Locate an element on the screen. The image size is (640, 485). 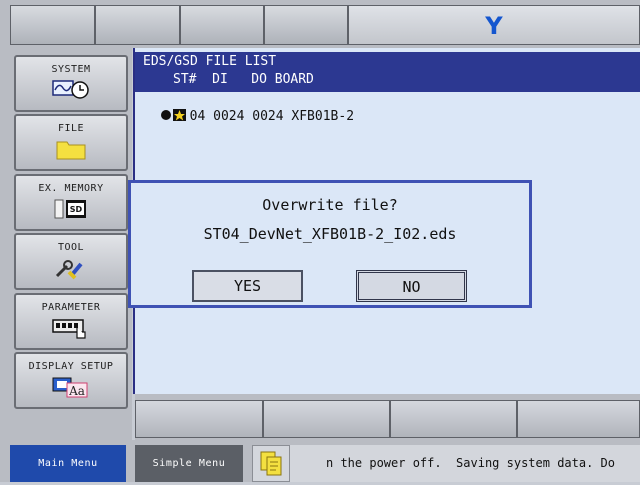
main-menu-button: Main Menu is located at coordinates (68, 463).